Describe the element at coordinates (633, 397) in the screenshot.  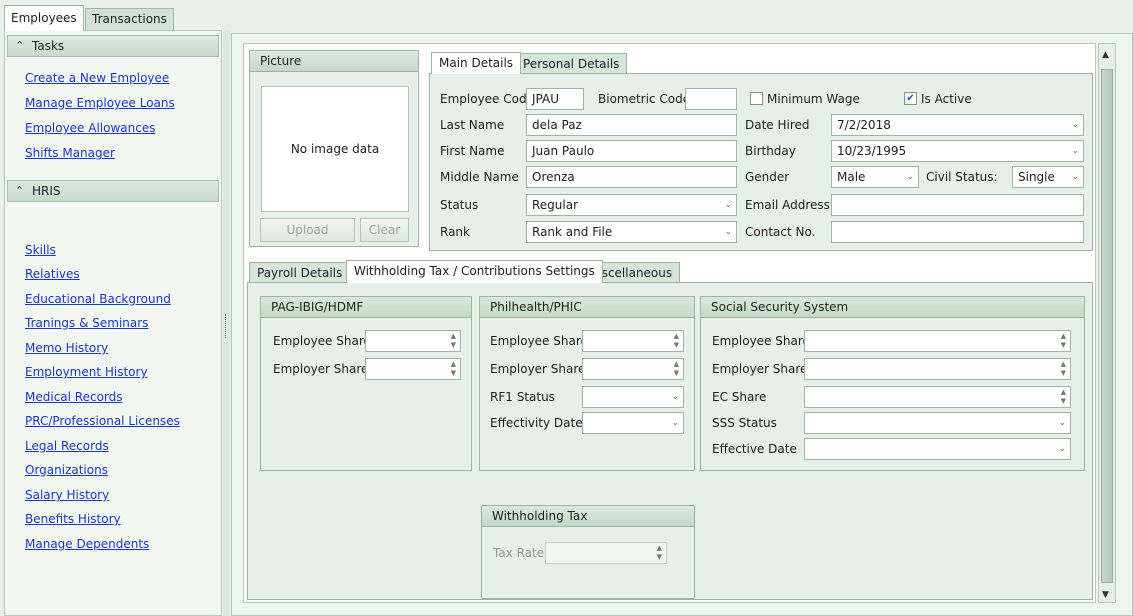
I see `philhealth-rf1-status-dropdown: ⌄` at that location.